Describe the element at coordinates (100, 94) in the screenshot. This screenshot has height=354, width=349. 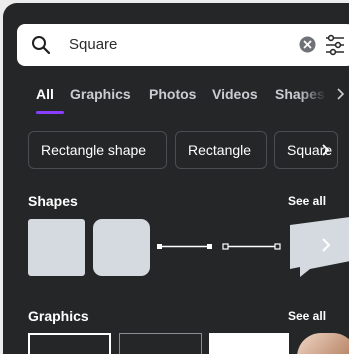
I see `tab-graphics: Graphics` at that location.